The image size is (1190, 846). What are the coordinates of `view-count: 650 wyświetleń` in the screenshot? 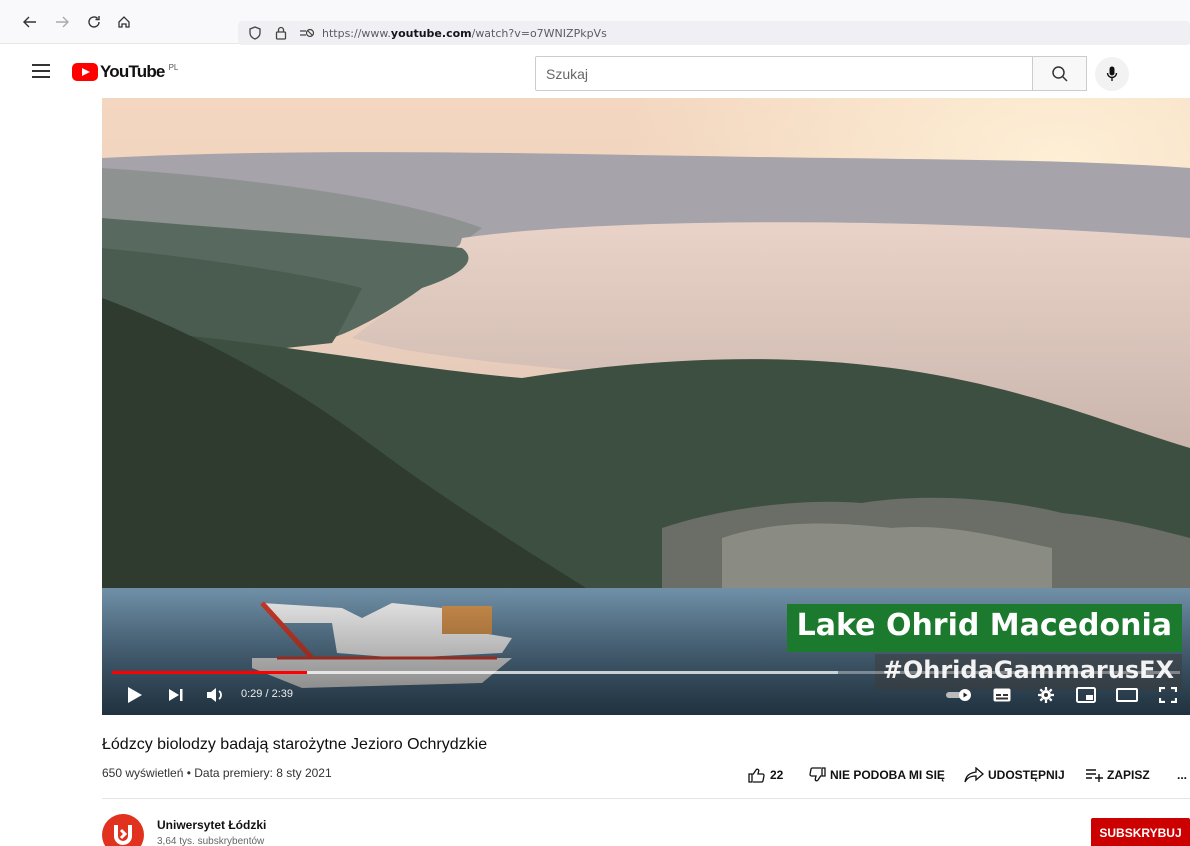 It's located at (143, 773).